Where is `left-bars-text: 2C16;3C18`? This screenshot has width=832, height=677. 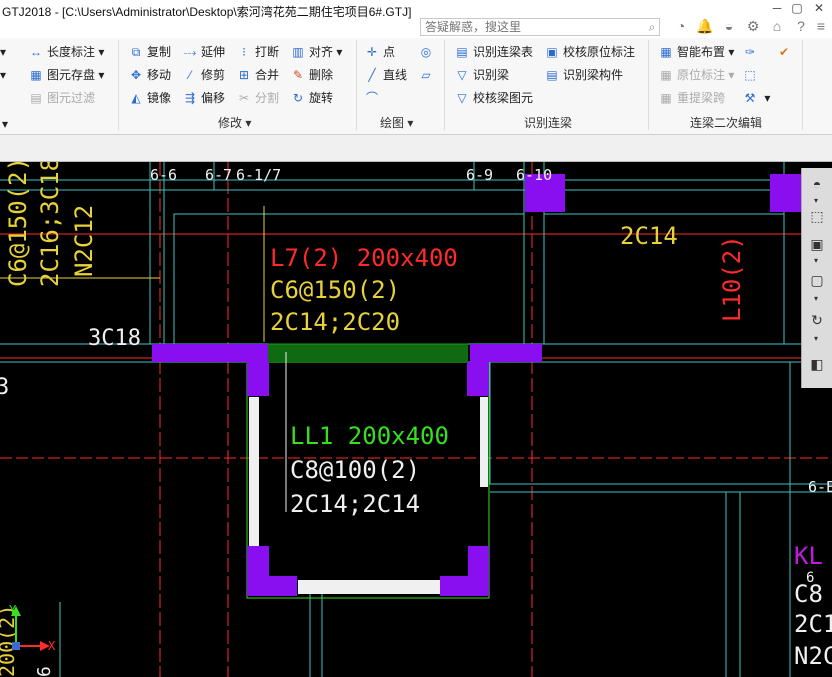 left-bars-text: 2C16;3C18 is located at coordinates (50, 224).